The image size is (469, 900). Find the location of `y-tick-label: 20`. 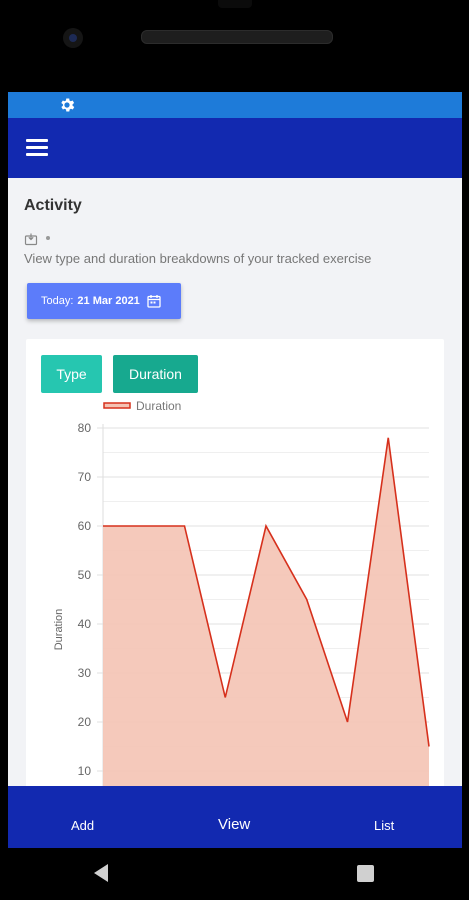

y-tick-label: 20 is located at coordinates (85, 722).